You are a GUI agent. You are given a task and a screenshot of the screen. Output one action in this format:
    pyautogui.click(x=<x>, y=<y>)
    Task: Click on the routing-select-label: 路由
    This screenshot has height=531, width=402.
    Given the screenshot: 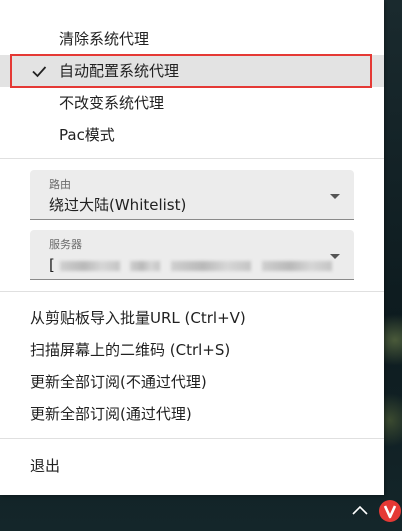 What is the action you would take?
    pyautogui.click(x=60, y=184)
    